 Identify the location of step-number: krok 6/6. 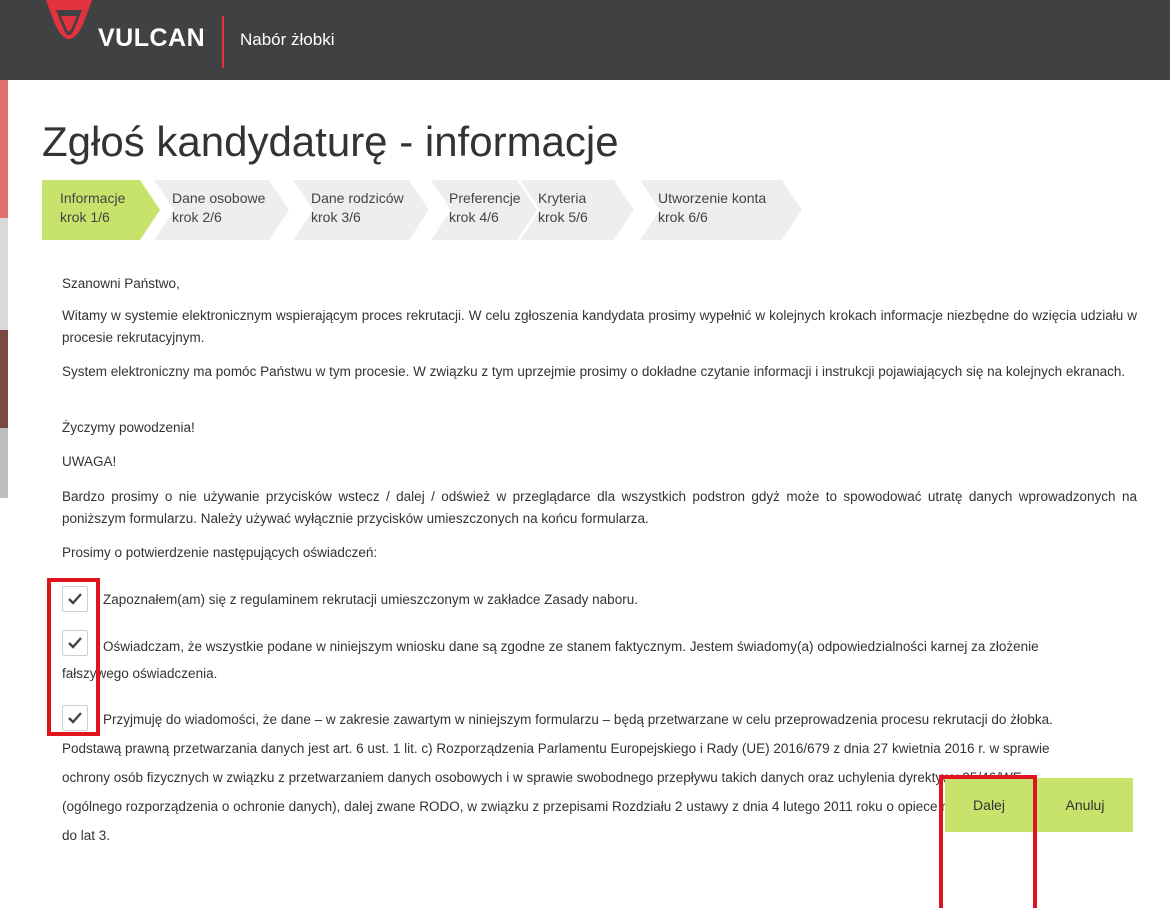
(683, 217).